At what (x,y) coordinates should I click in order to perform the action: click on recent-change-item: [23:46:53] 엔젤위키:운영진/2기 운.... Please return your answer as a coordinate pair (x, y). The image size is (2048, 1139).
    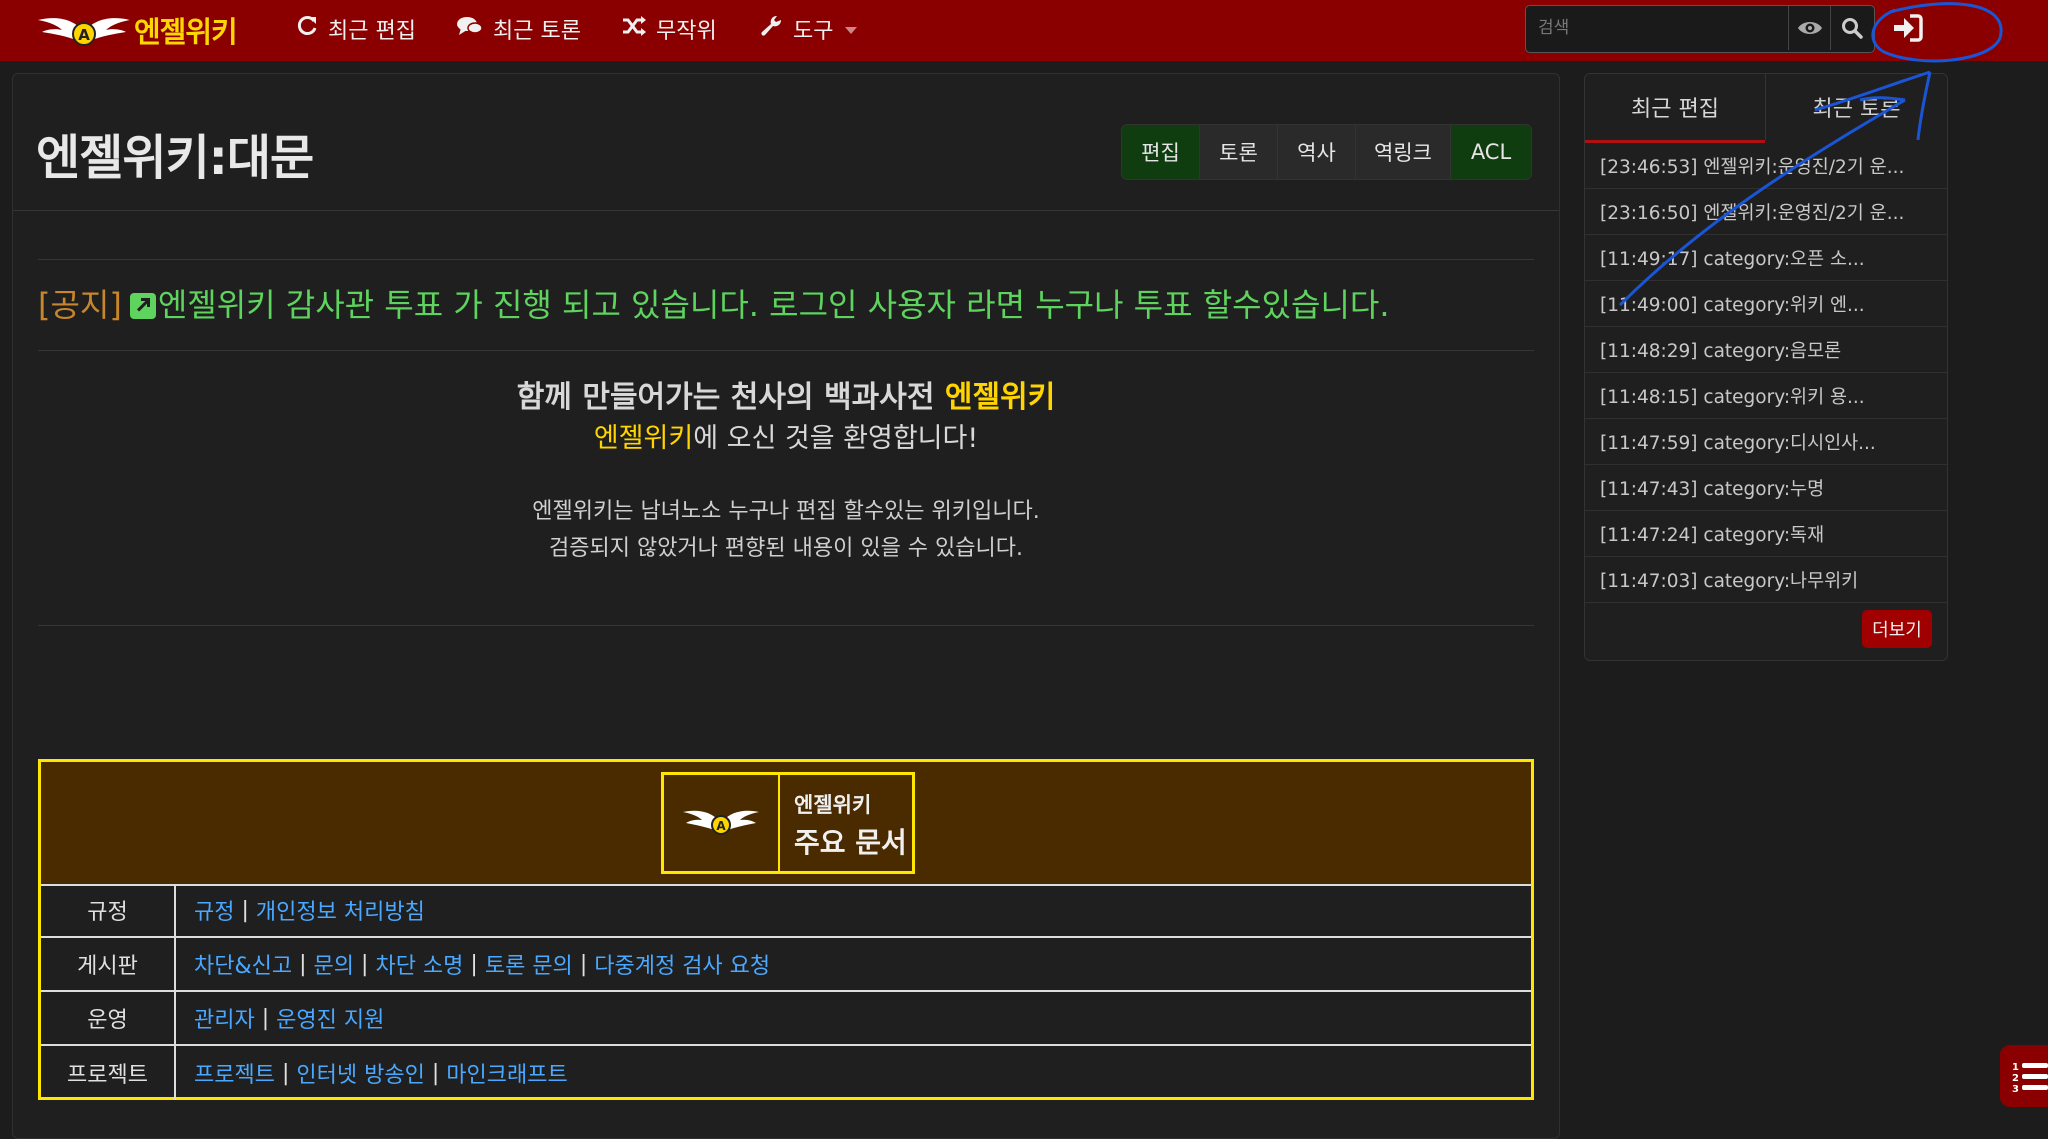
    Looking at the image, I should click on (1766, 166).